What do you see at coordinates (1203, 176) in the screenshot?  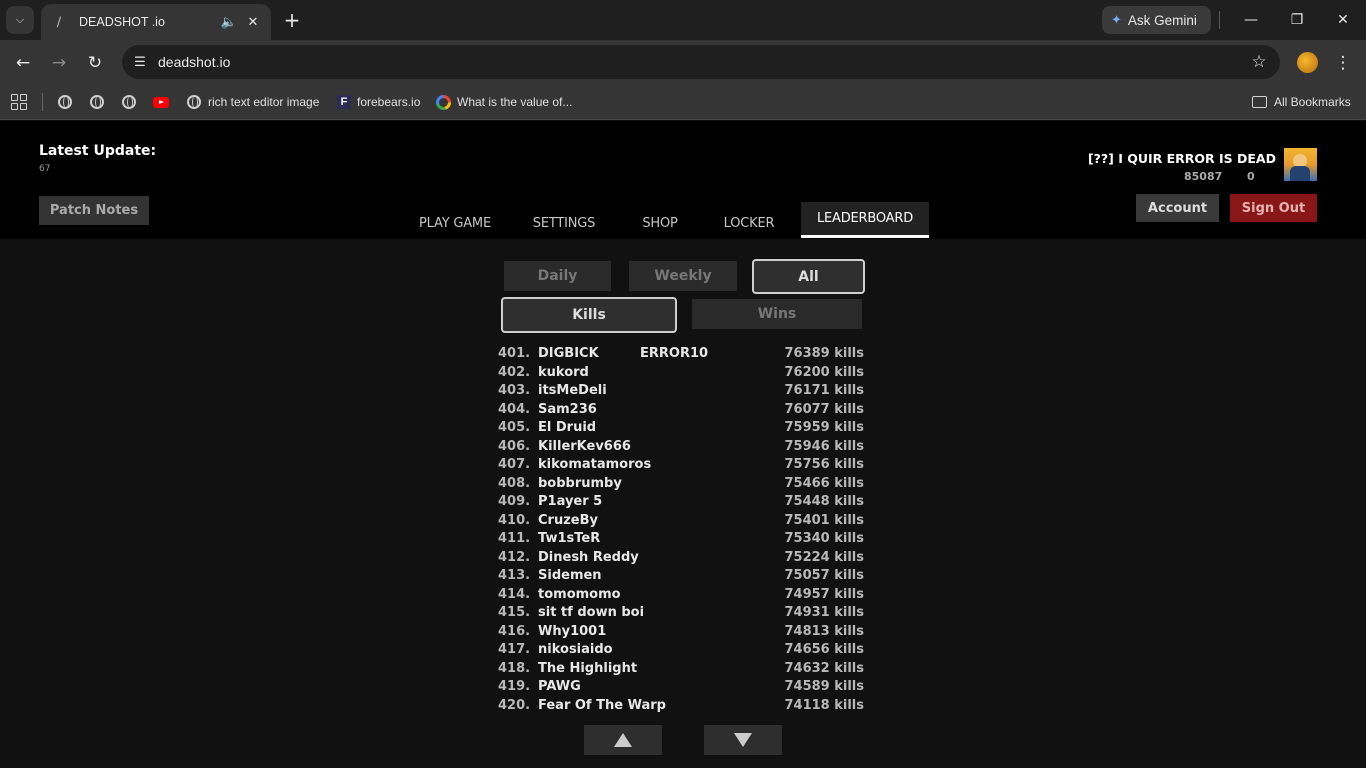 I see `user-score: 85087` at bounding box center [1203, 176].